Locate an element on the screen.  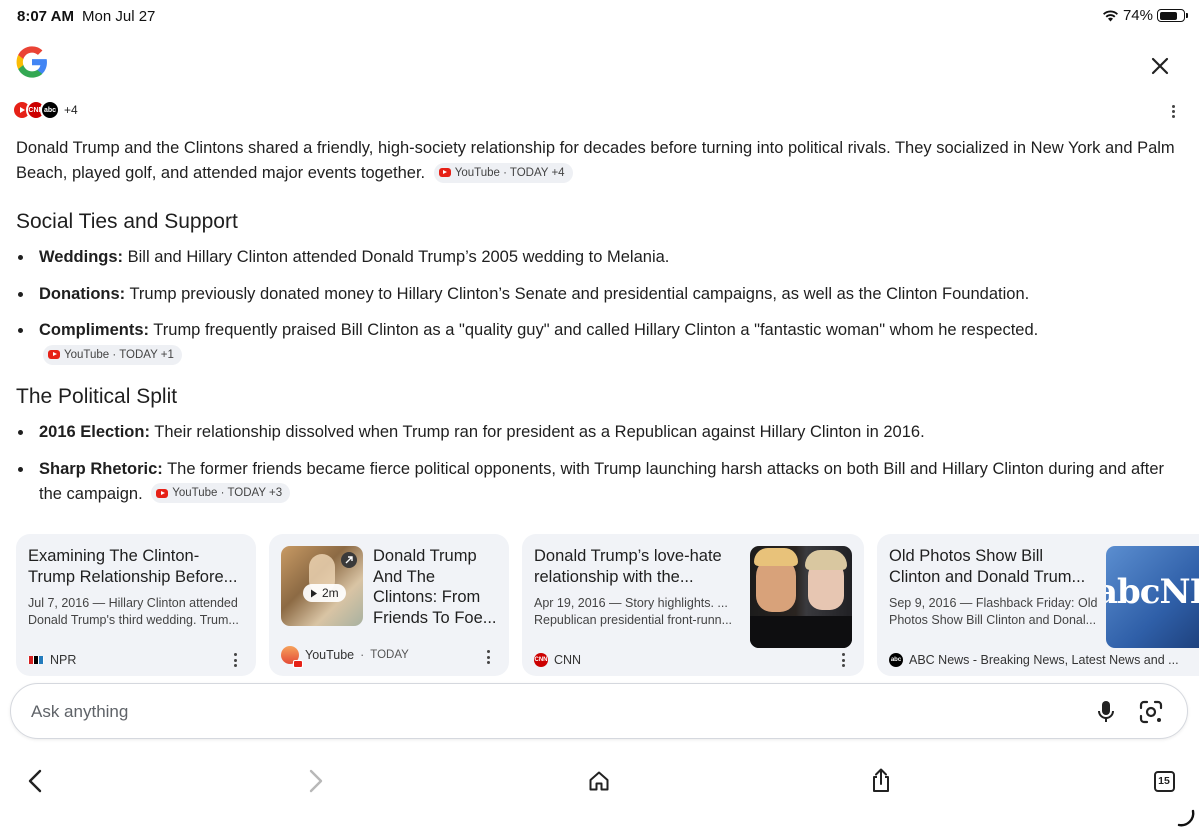
home-button is located at coordinates (599, 781).